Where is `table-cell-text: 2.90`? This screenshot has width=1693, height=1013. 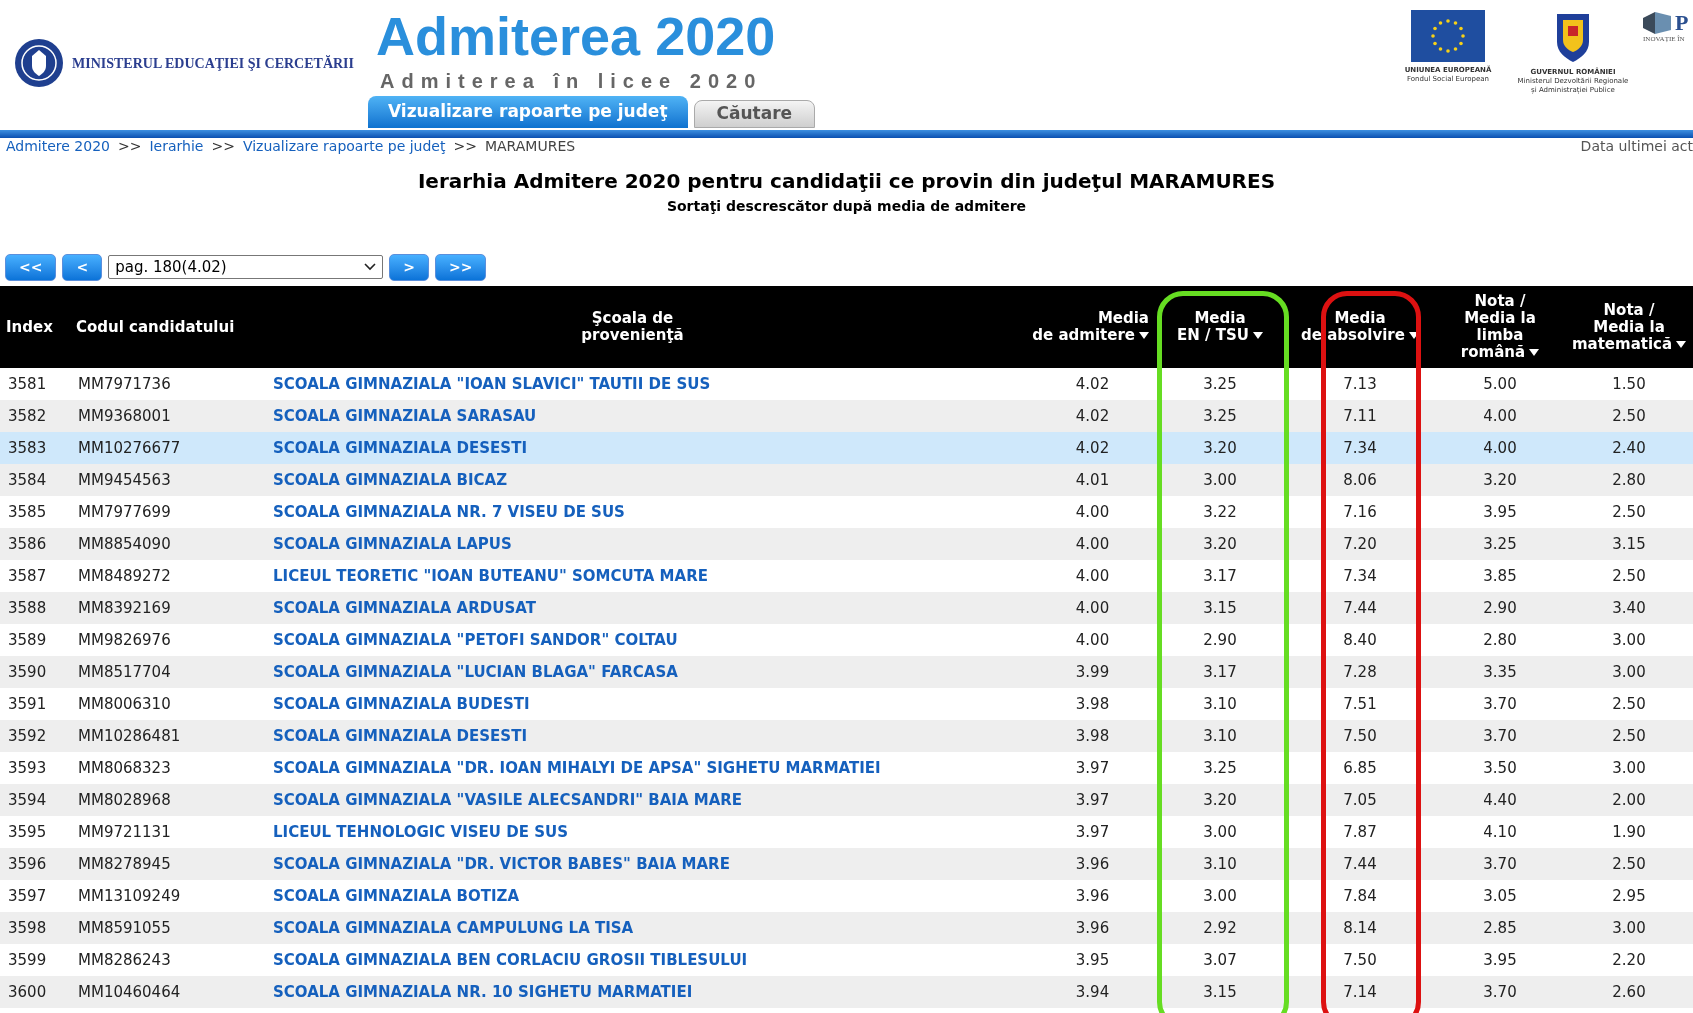
table-cell-text: 2.90 is located at coordinates (1220, 640).